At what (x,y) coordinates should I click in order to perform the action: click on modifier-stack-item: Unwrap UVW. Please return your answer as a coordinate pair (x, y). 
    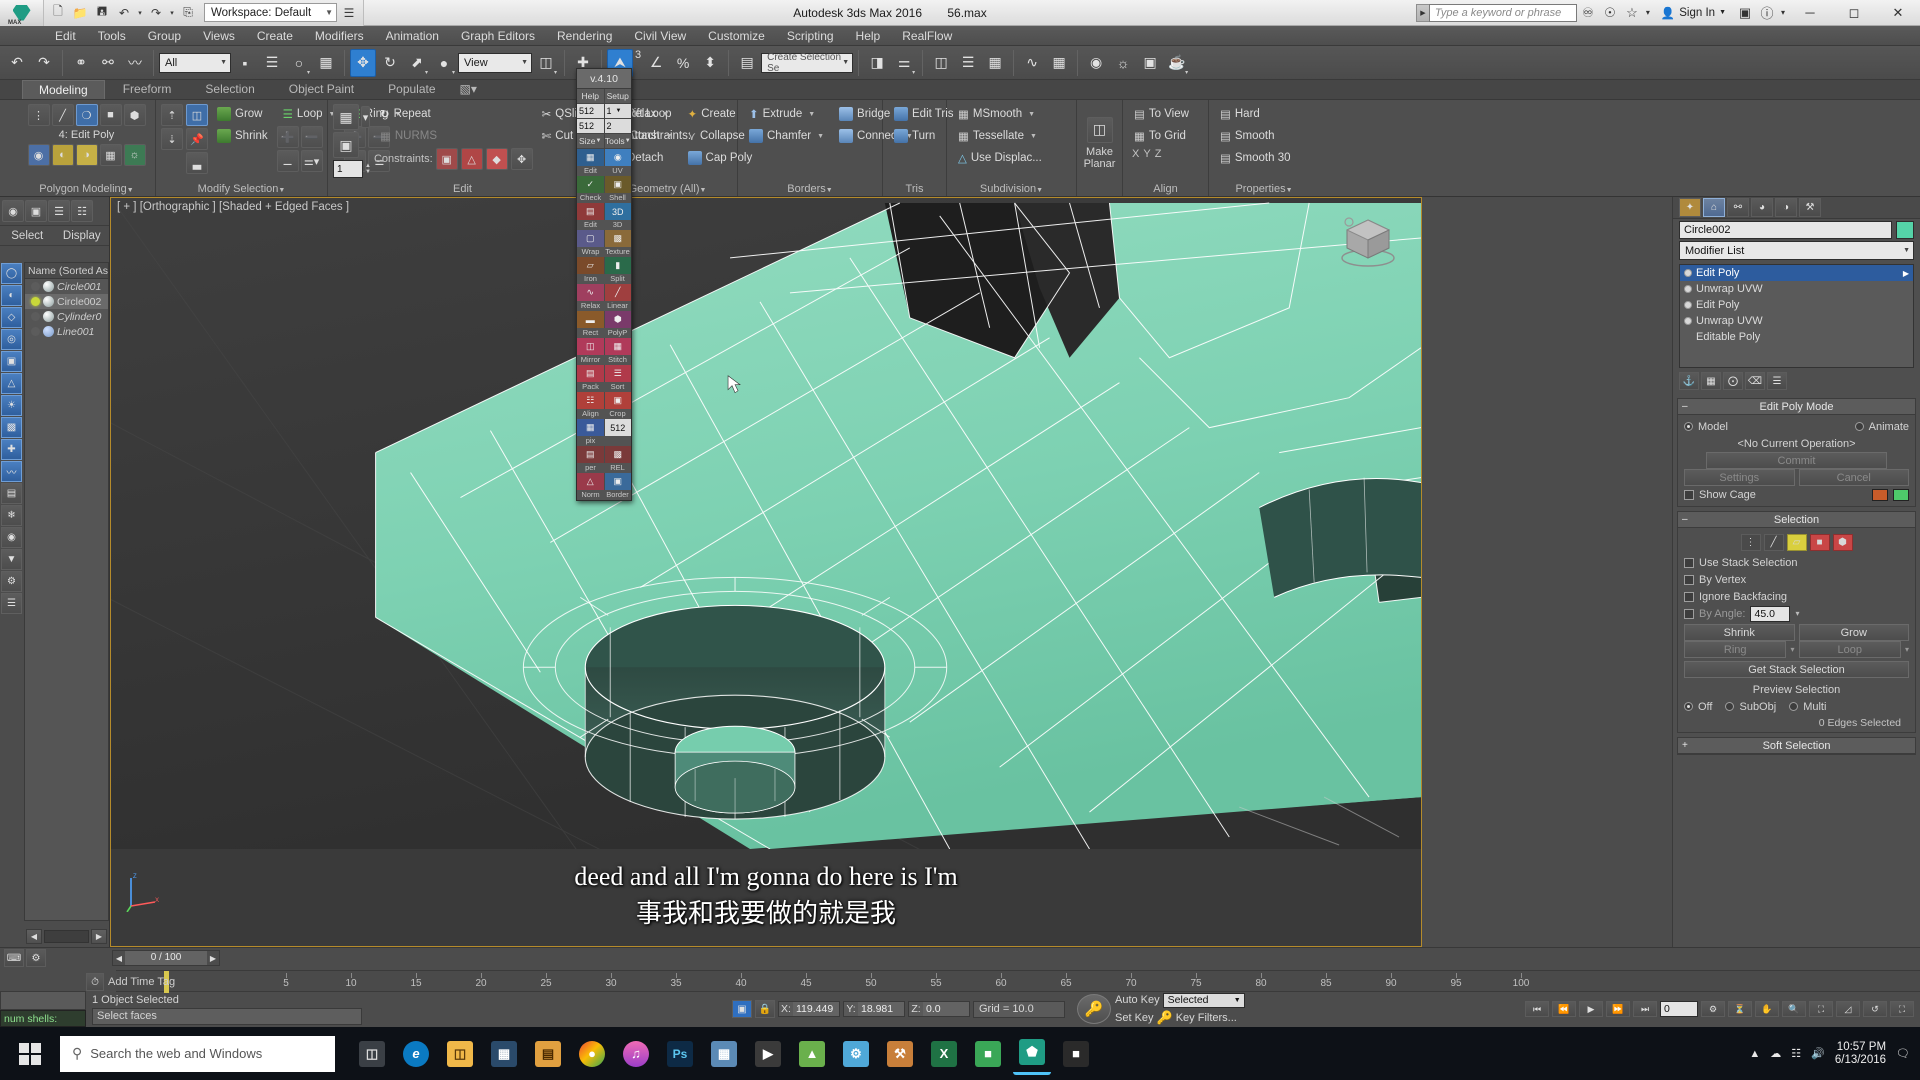
    Looking at the image, I should click on (1796, 321).